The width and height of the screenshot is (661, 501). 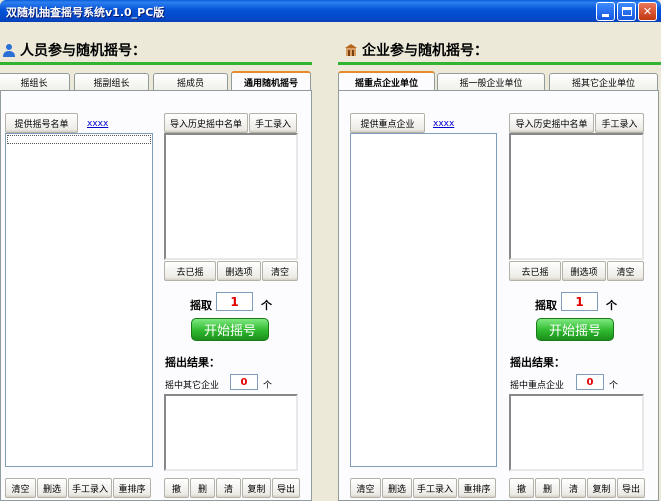 What do you see at coordinates (537, 362) in the screenshot?
I see `enterprise-result-label: 摇出结果：` at bounding box center [537, 362].